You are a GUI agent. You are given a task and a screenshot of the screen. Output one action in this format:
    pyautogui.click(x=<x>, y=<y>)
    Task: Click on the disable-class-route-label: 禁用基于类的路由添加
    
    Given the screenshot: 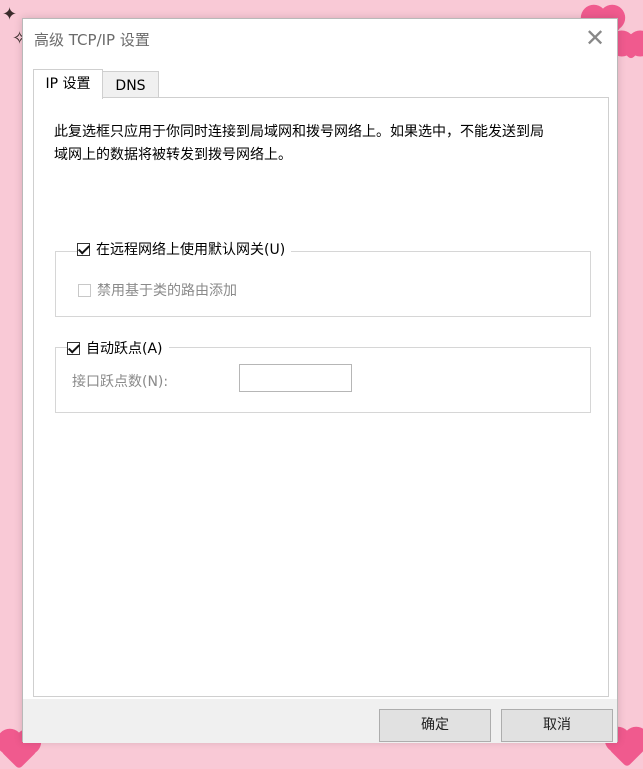 What is the action you would take?
    pyautogui.click(x=167, y=291)
    